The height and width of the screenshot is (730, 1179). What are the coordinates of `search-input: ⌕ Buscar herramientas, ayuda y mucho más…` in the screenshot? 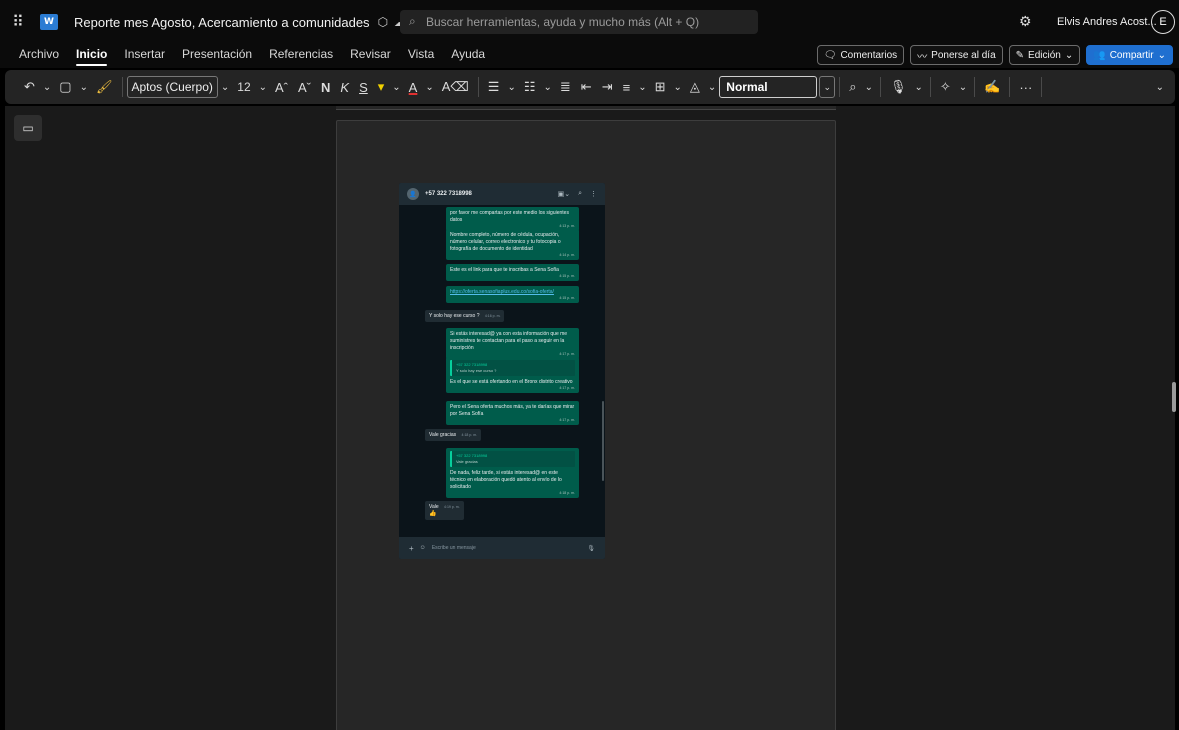 It's located at (579, 22).